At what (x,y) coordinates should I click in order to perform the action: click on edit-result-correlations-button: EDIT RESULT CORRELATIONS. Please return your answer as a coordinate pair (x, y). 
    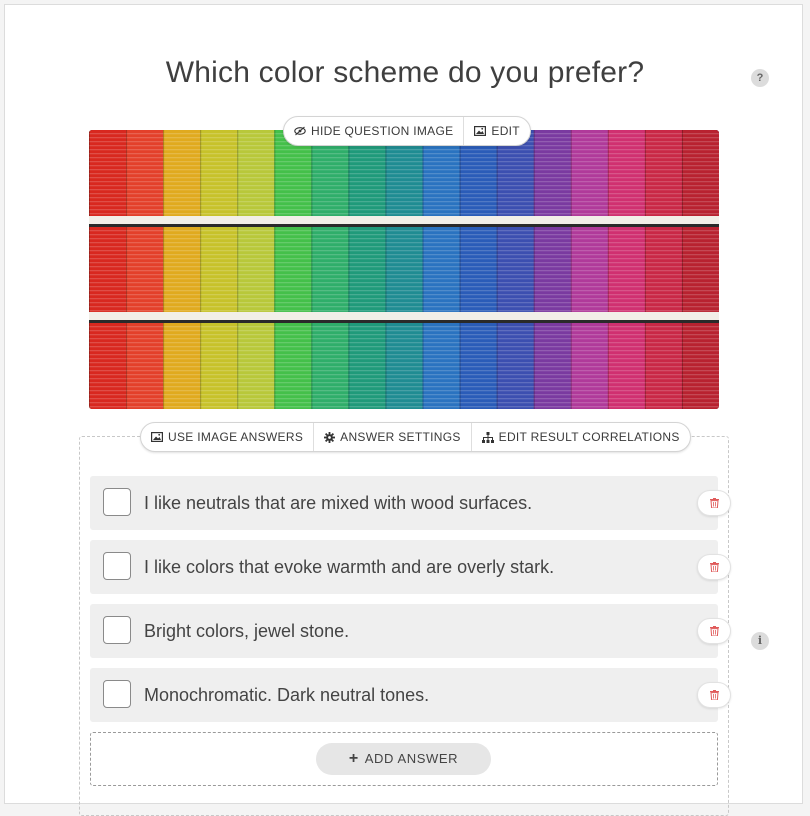
    Looking at the image, I should click on (580, 437).